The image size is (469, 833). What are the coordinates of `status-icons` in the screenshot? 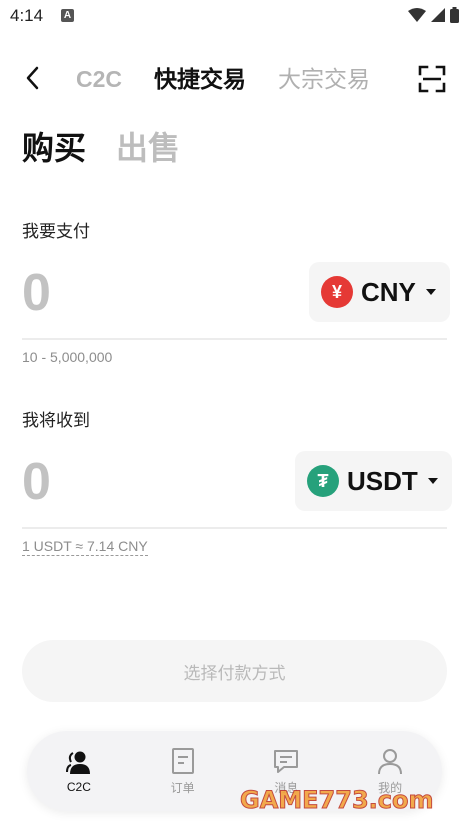 It's located at (433, 15).